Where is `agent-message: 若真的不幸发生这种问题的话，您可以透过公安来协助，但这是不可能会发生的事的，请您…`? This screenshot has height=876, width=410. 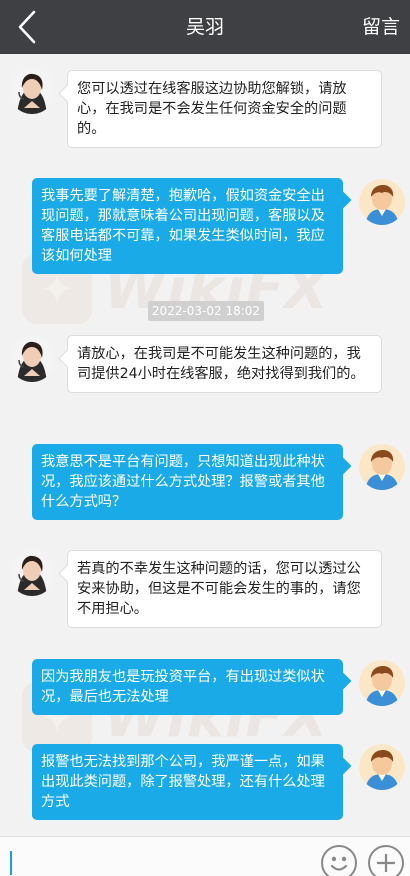
agent-message: 若真的不幸发生这种问题的话，您可以透过公安来协助，但这是不可能会发生的事的，请您… is located at coordinates (224, 589).